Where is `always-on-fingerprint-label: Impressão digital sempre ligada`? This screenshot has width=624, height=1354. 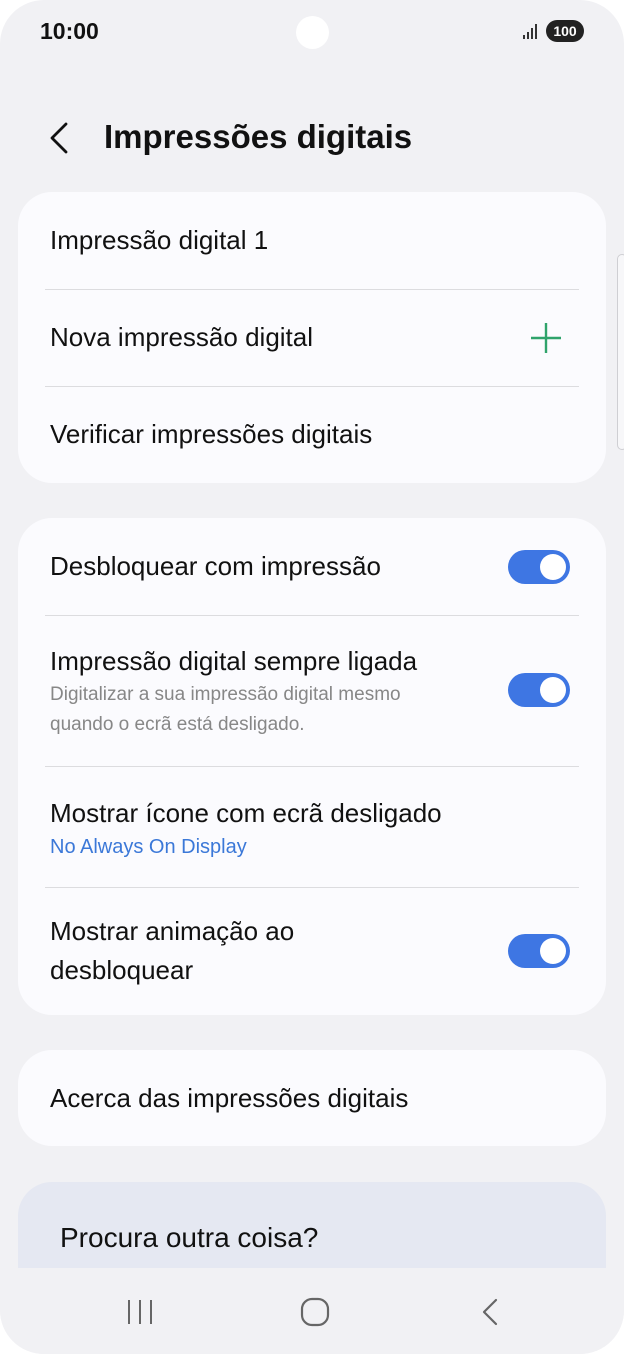
always-on-fingerprint-label: Impressão digital sempre ligada is located at coordinates (234, 661).